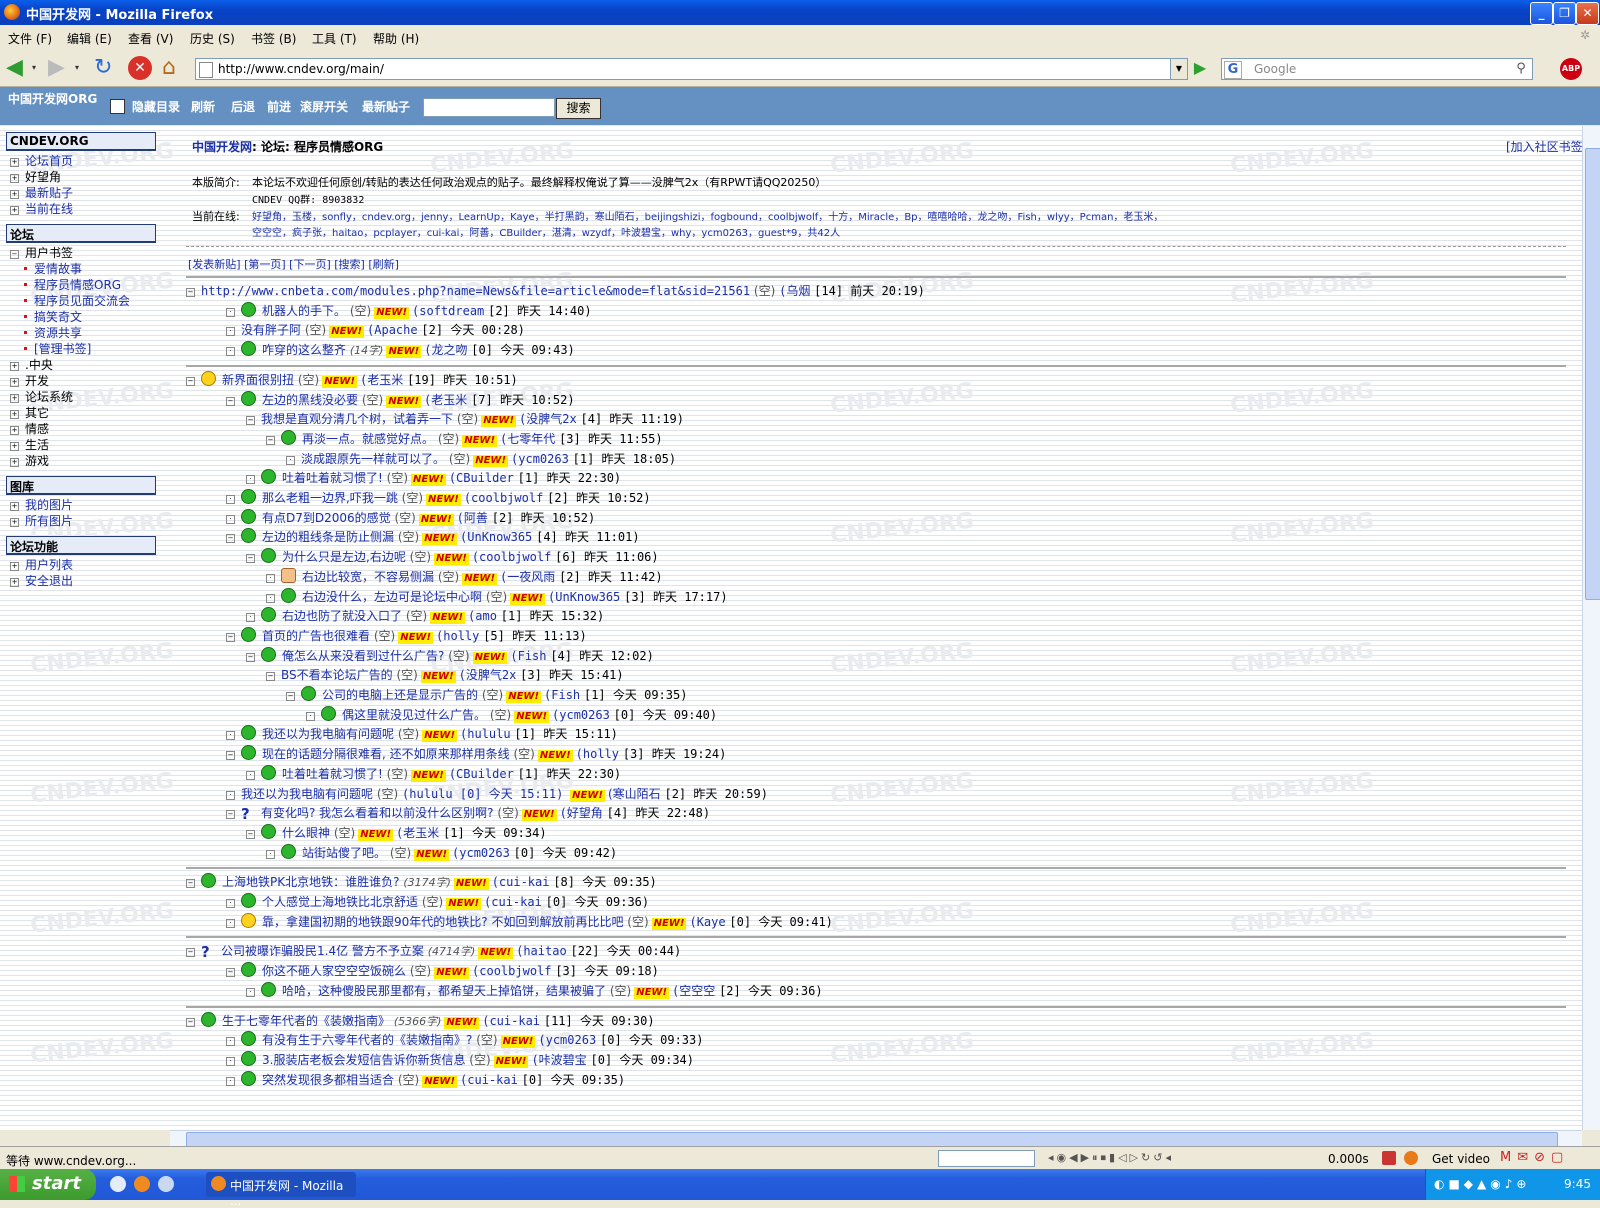 This screenshot has width=1600, height=1208. What do you see at coordinates (373, 459) in the screenshot?
I see `thread-title-link: 淡成跟原先一样就可以了。` at bounding box center [373, 459].